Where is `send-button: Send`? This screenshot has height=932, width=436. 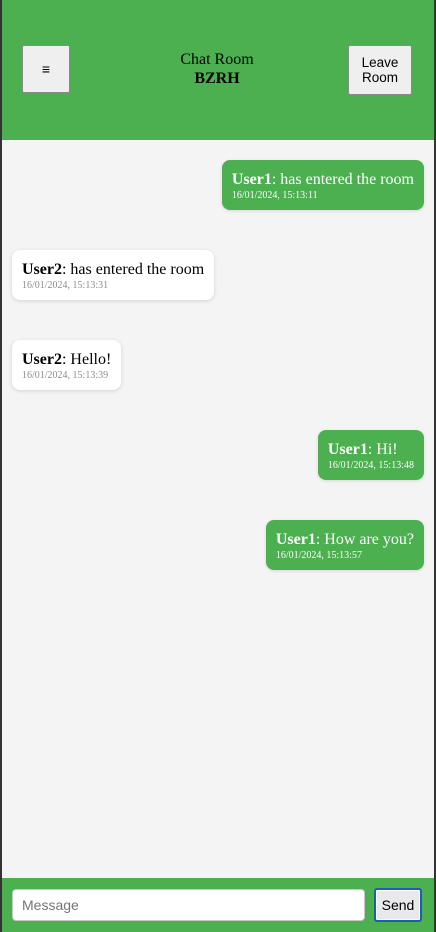
send-button: Send is located at coordinates (398, 905).